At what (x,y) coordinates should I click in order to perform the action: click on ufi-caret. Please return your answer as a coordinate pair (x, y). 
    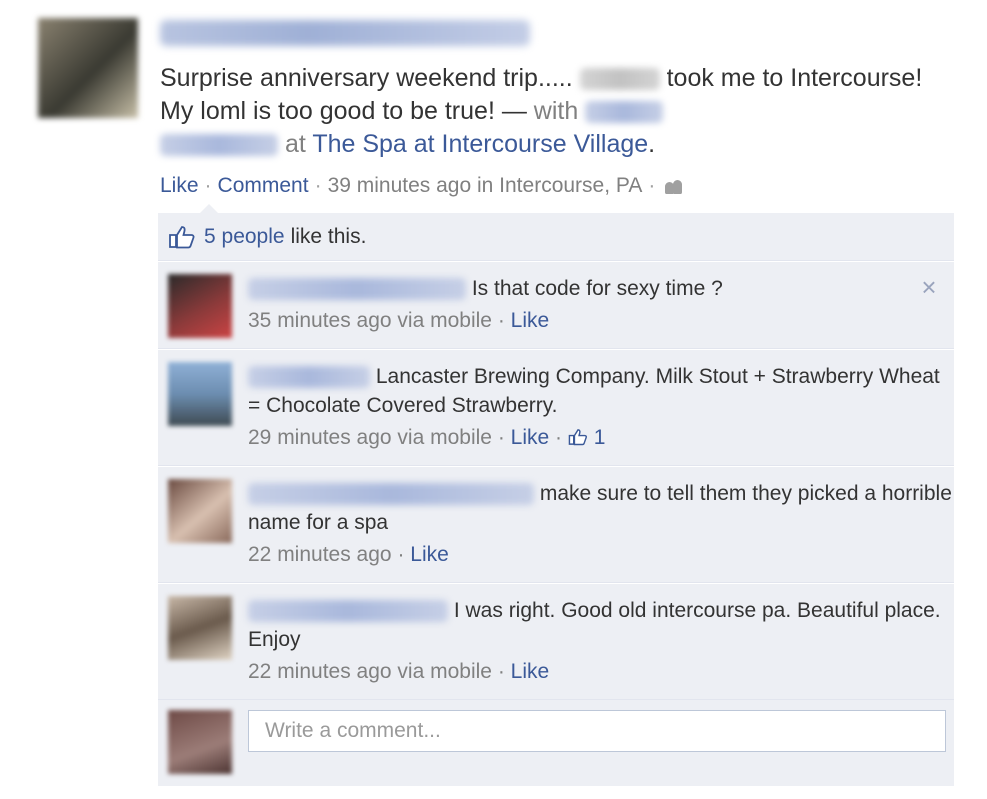
    Looking at the image, I should click on (209, 208).